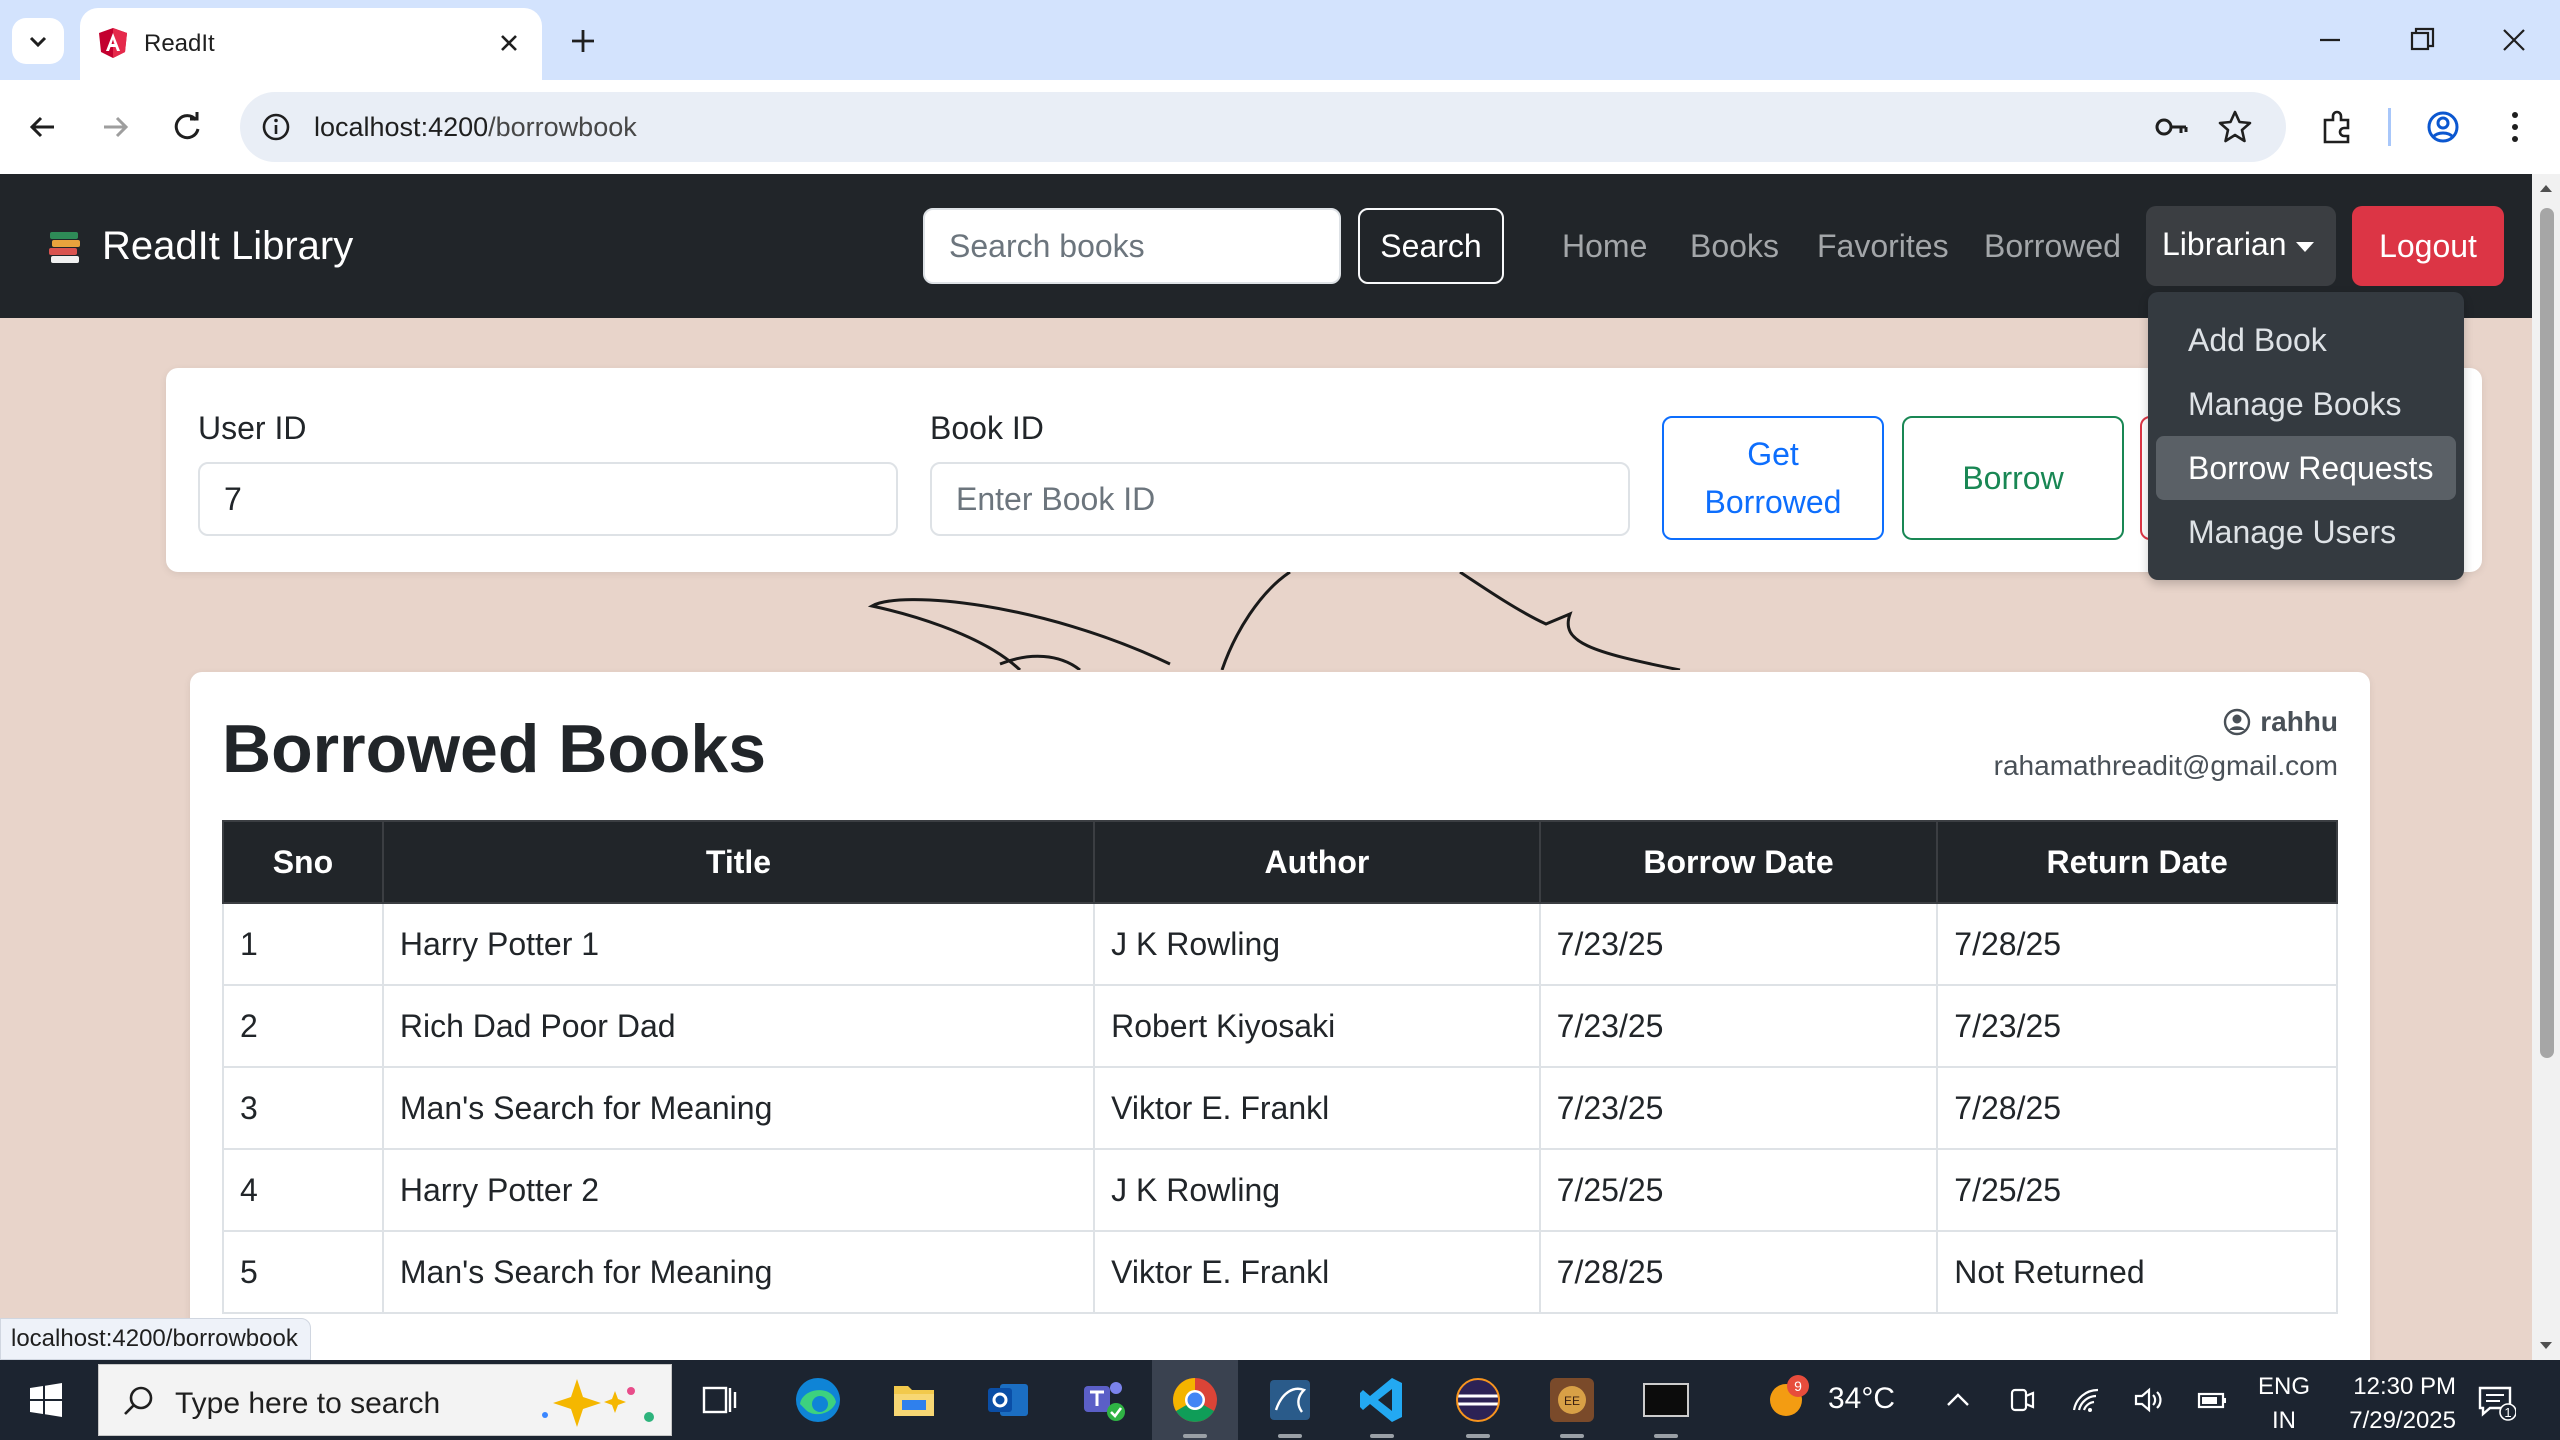  Describe the element at coordinates (2148, 1400) in the screenshot. I see `volume-icon` at that location.